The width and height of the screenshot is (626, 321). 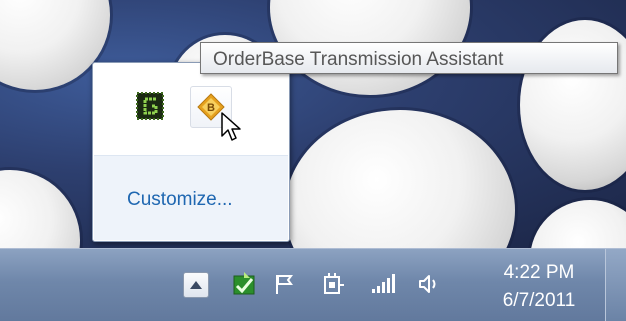 I want to click on volume-tray-icon, so click(x=429, y=284).